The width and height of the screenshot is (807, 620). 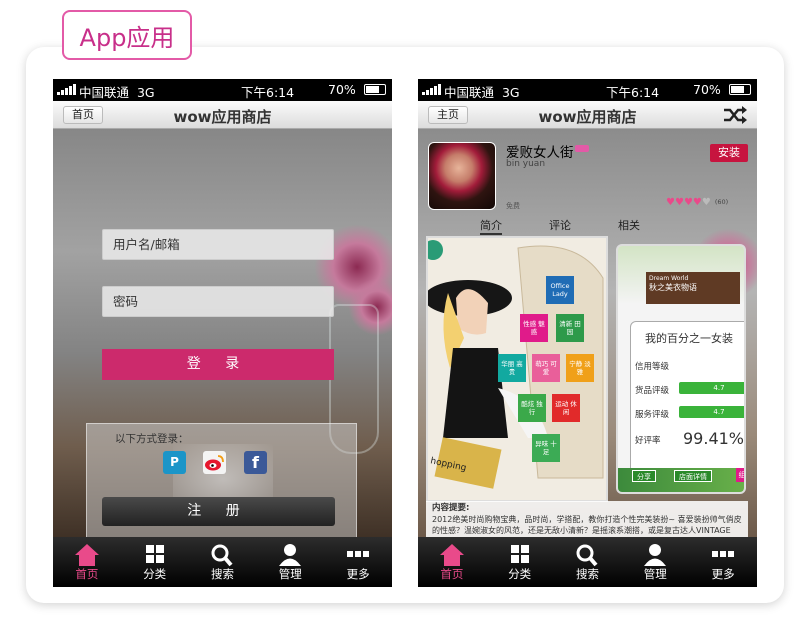 What do you see at coordinates (652, 367) in the screenshot?
I see `credit-label: 信用等级` at bounding box center [652, 367].